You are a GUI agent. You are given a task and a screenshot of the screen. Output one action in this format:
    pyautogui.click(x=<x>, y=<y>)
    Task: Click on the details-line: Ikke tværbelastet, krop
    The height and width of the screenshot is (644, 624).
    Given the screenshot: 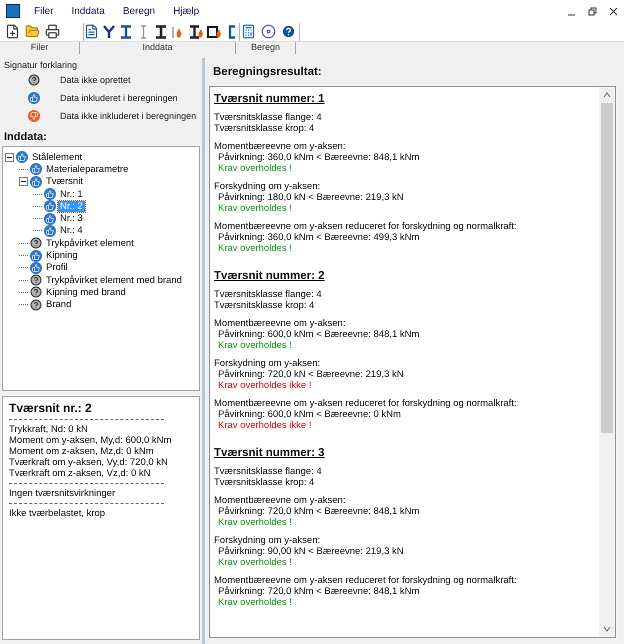 What is the action you would take?
    pyautogui.click(x=57, y=513)
    